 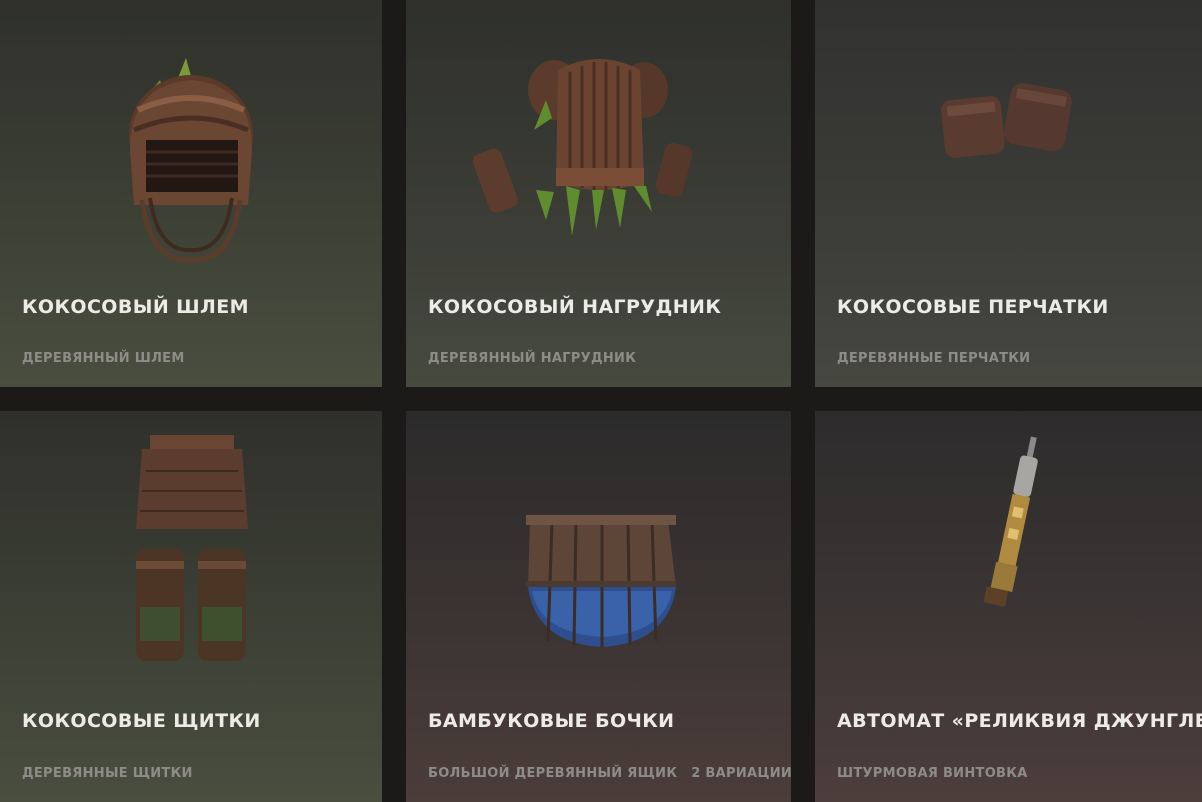 I want to click on item-title: КОКОСОВЫЕ ПЕРЧАТКИ, so click(x=973, y=307).